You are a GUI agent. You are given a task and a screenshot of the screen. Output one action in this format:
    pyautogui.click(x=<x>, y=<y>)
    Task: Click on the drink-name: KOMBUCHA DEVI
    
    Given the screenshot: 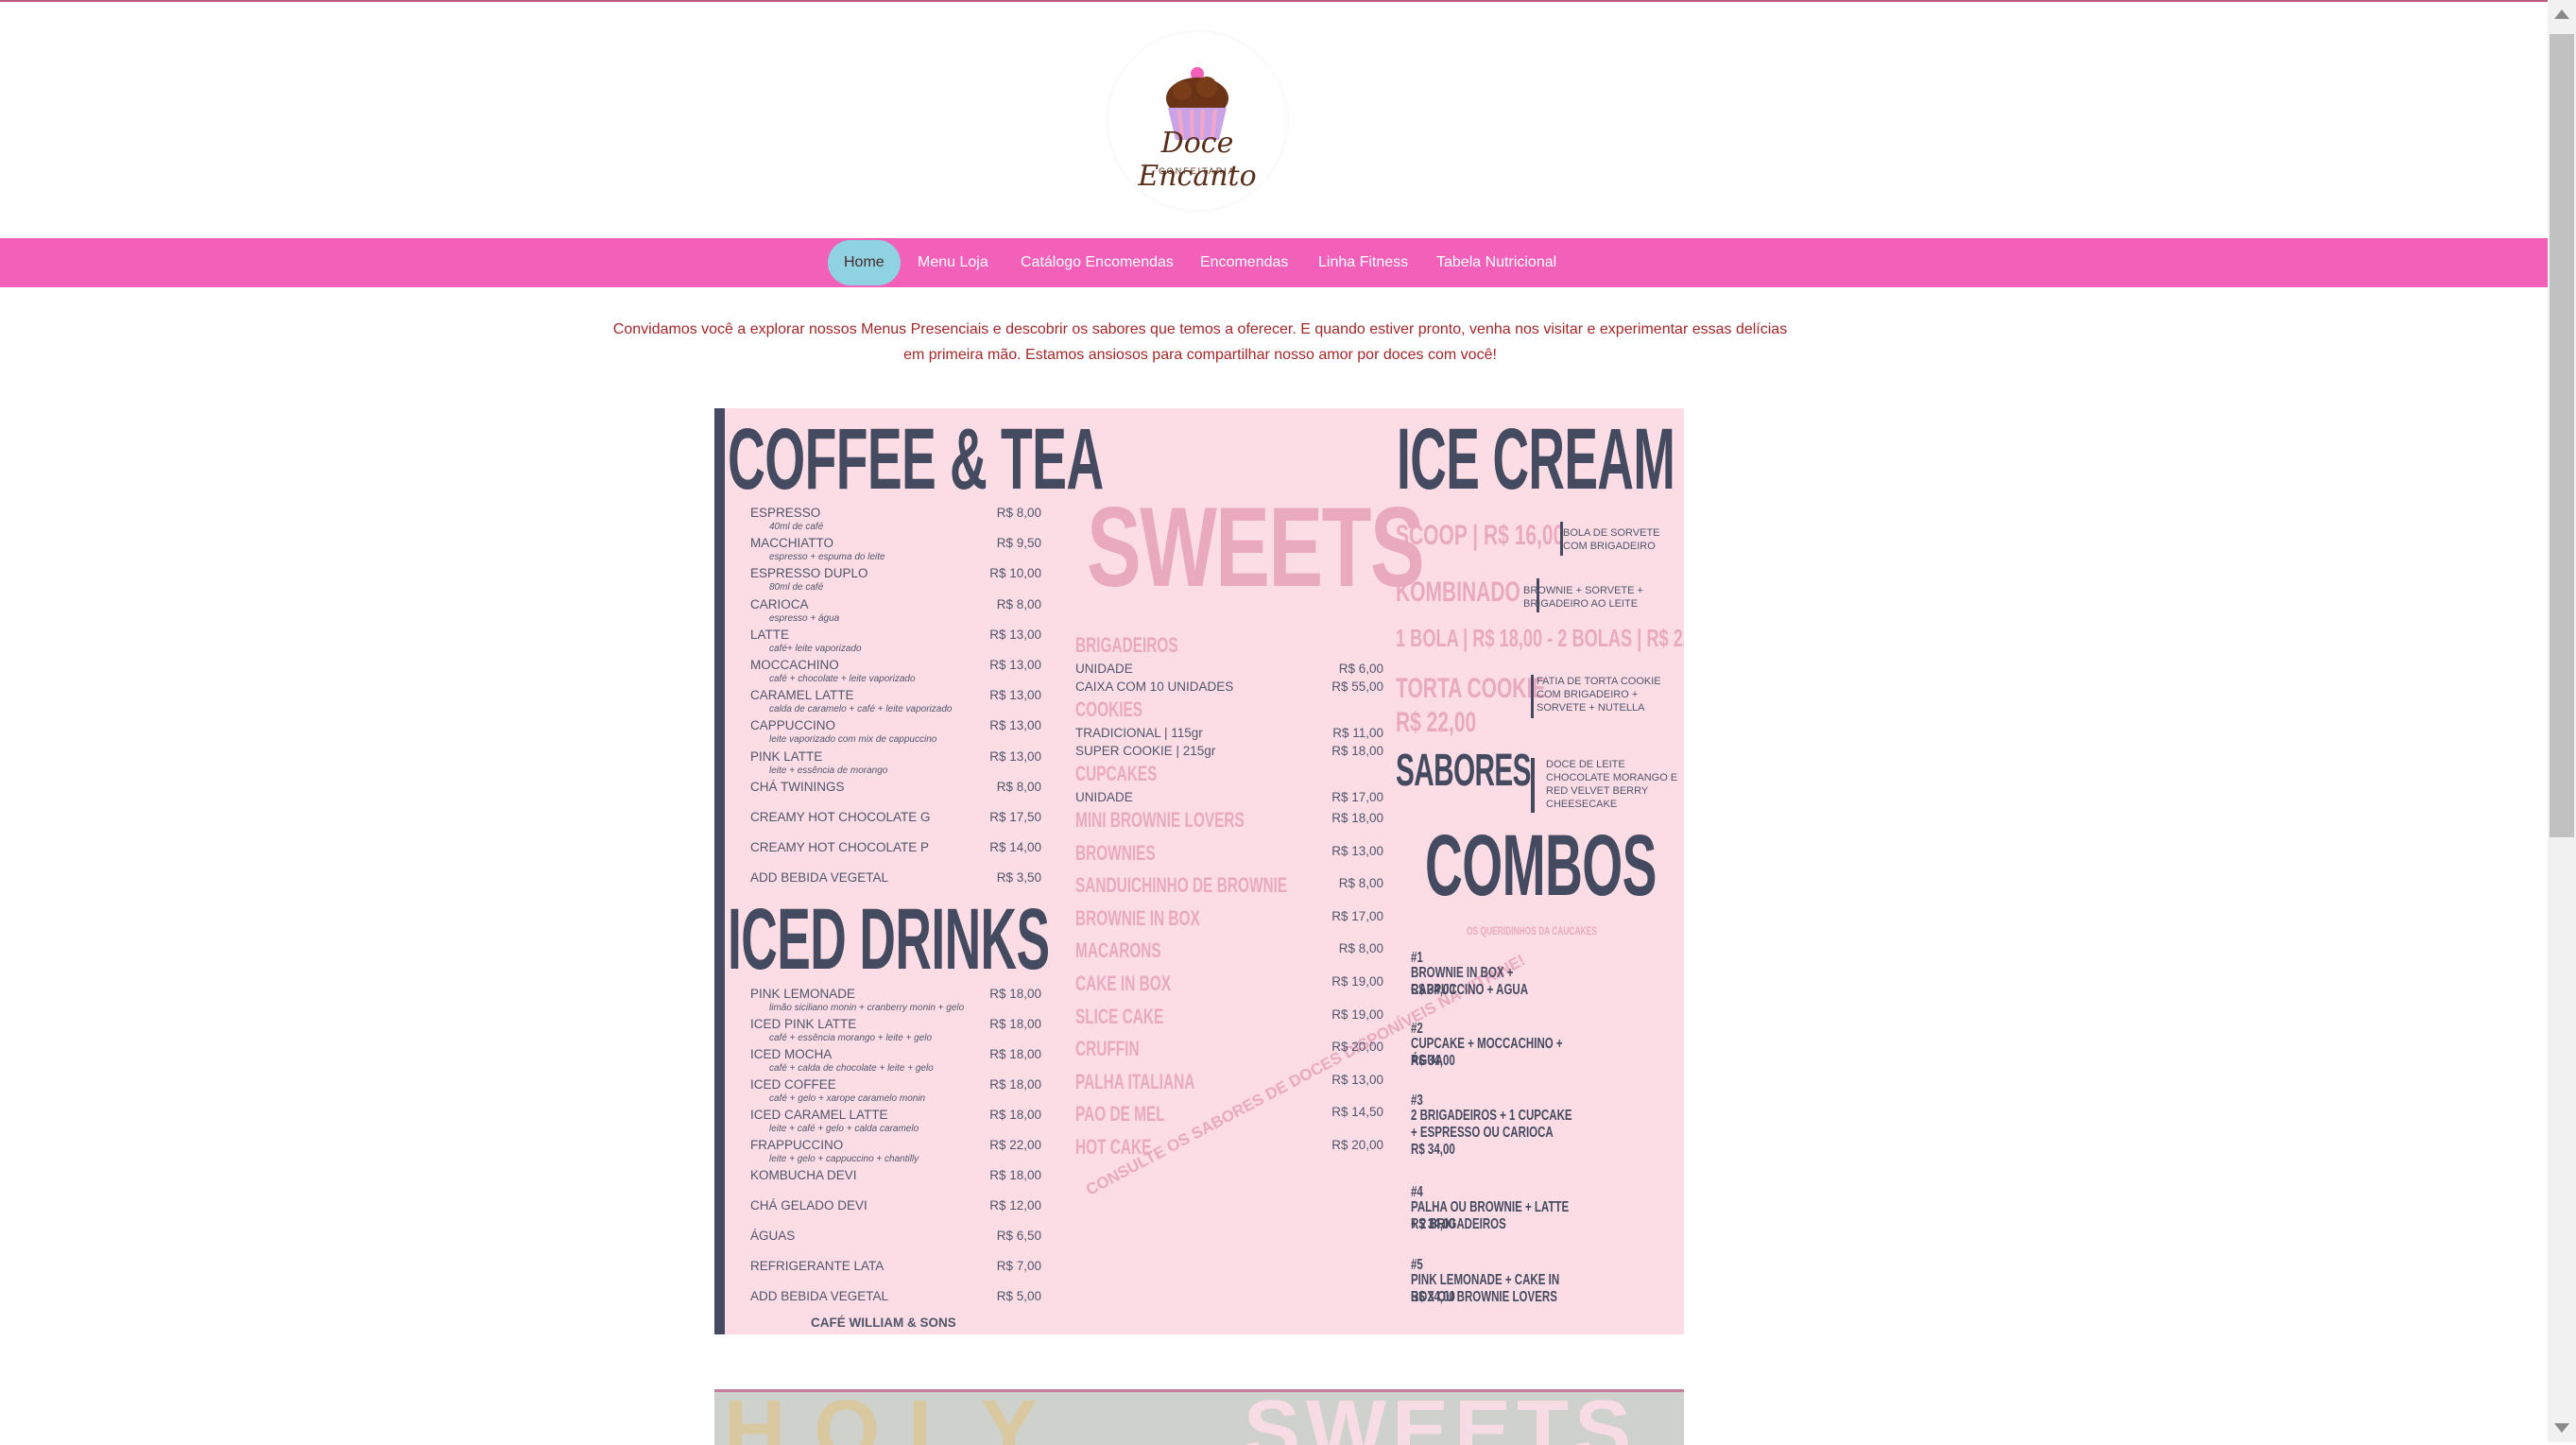 What is the action you would take?
    pyautogui.click(x=803, y=1175)
    